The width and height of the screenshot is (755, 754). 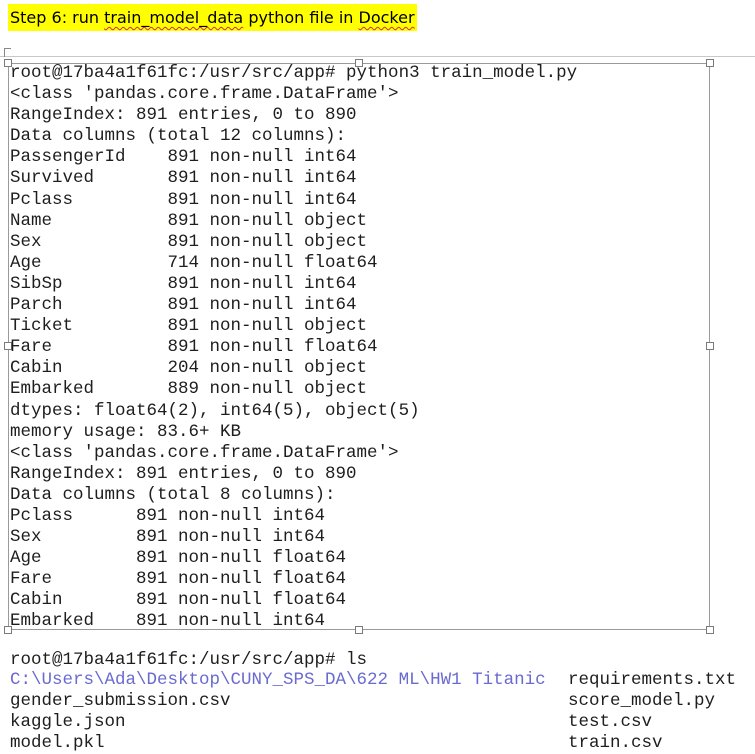 I want to click on terminal-line: Survived 891 non-null int64, so click(x=183, y=178).